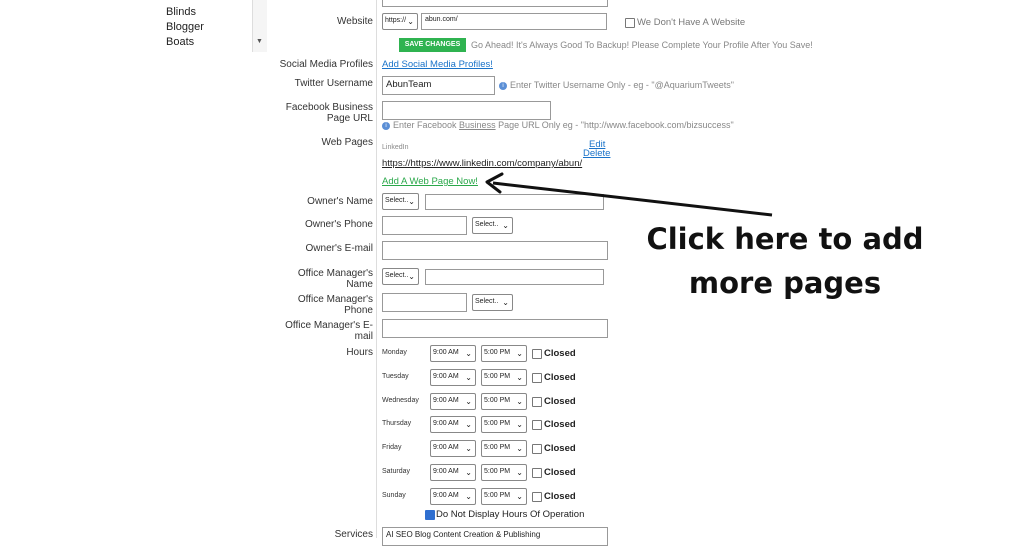 This screenshot has width=1024, height=546. What do you see at coordinates (632, 199) in the screenshot?
I see `arrow-shaft` at bounding box center [632, 199].